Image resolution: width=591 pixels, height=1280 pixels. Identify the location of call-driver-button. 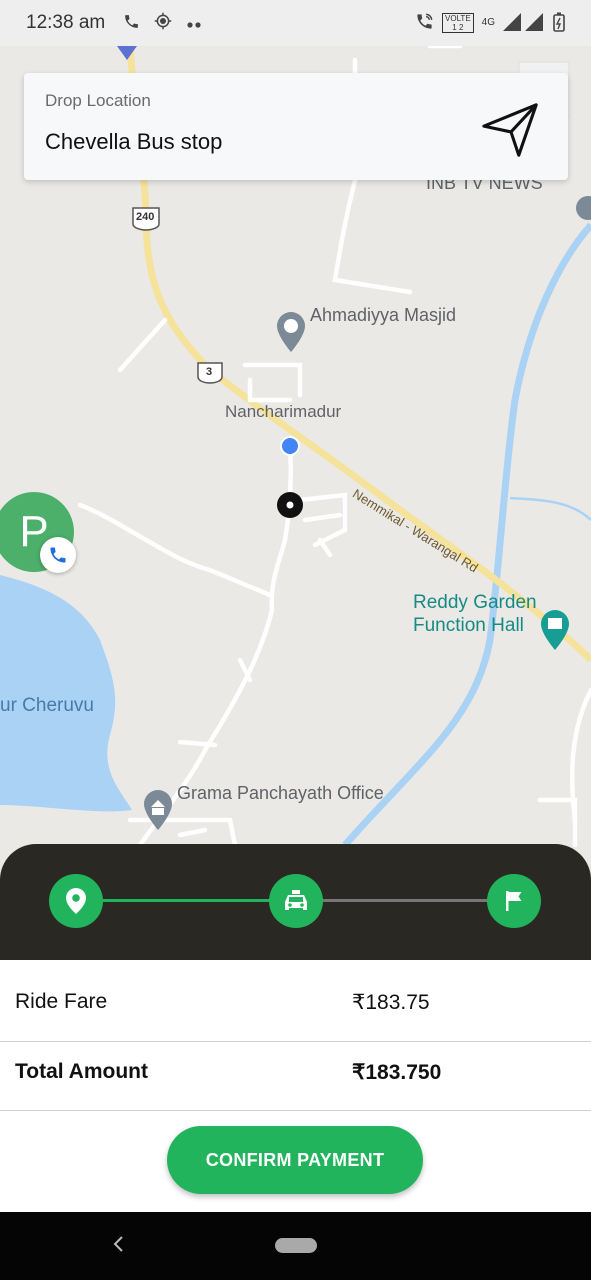
(58, 555).